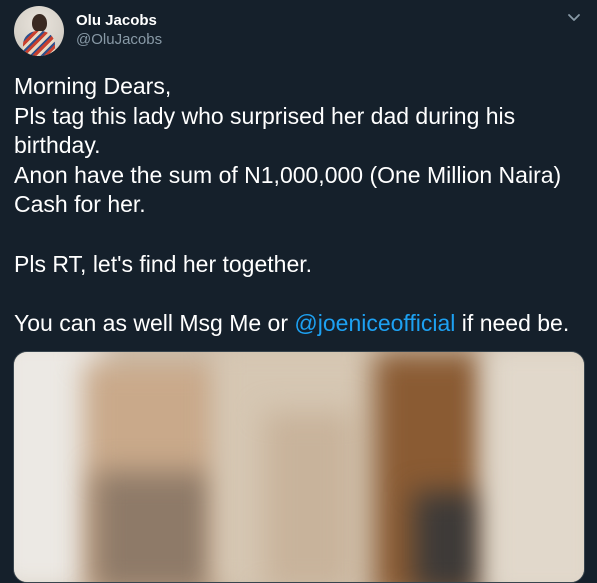 Image resolution: width=597 pixels, height=583 pixels. Describe the element at coordinates (116, 20) in the screenshot. I see `author-name: Olu Jacobs` at that location.